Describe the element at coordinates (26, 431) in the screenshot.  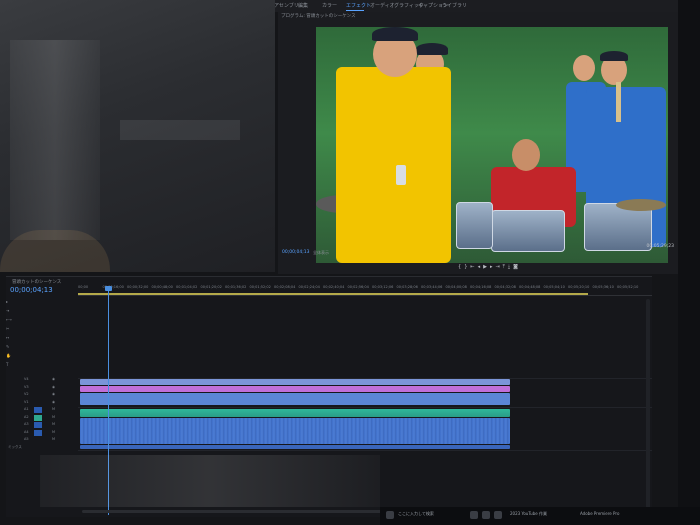
I see `track-label: A4` at that location.